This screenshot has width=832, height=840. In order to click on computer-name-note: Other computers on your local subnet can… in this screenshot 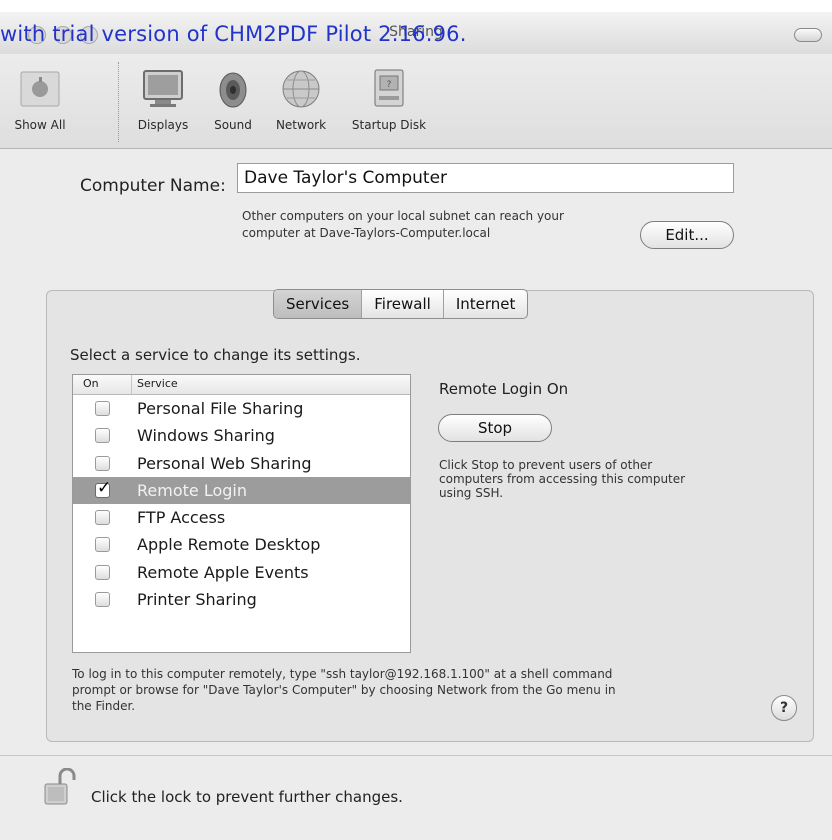, I will do `click(442, 225)`.